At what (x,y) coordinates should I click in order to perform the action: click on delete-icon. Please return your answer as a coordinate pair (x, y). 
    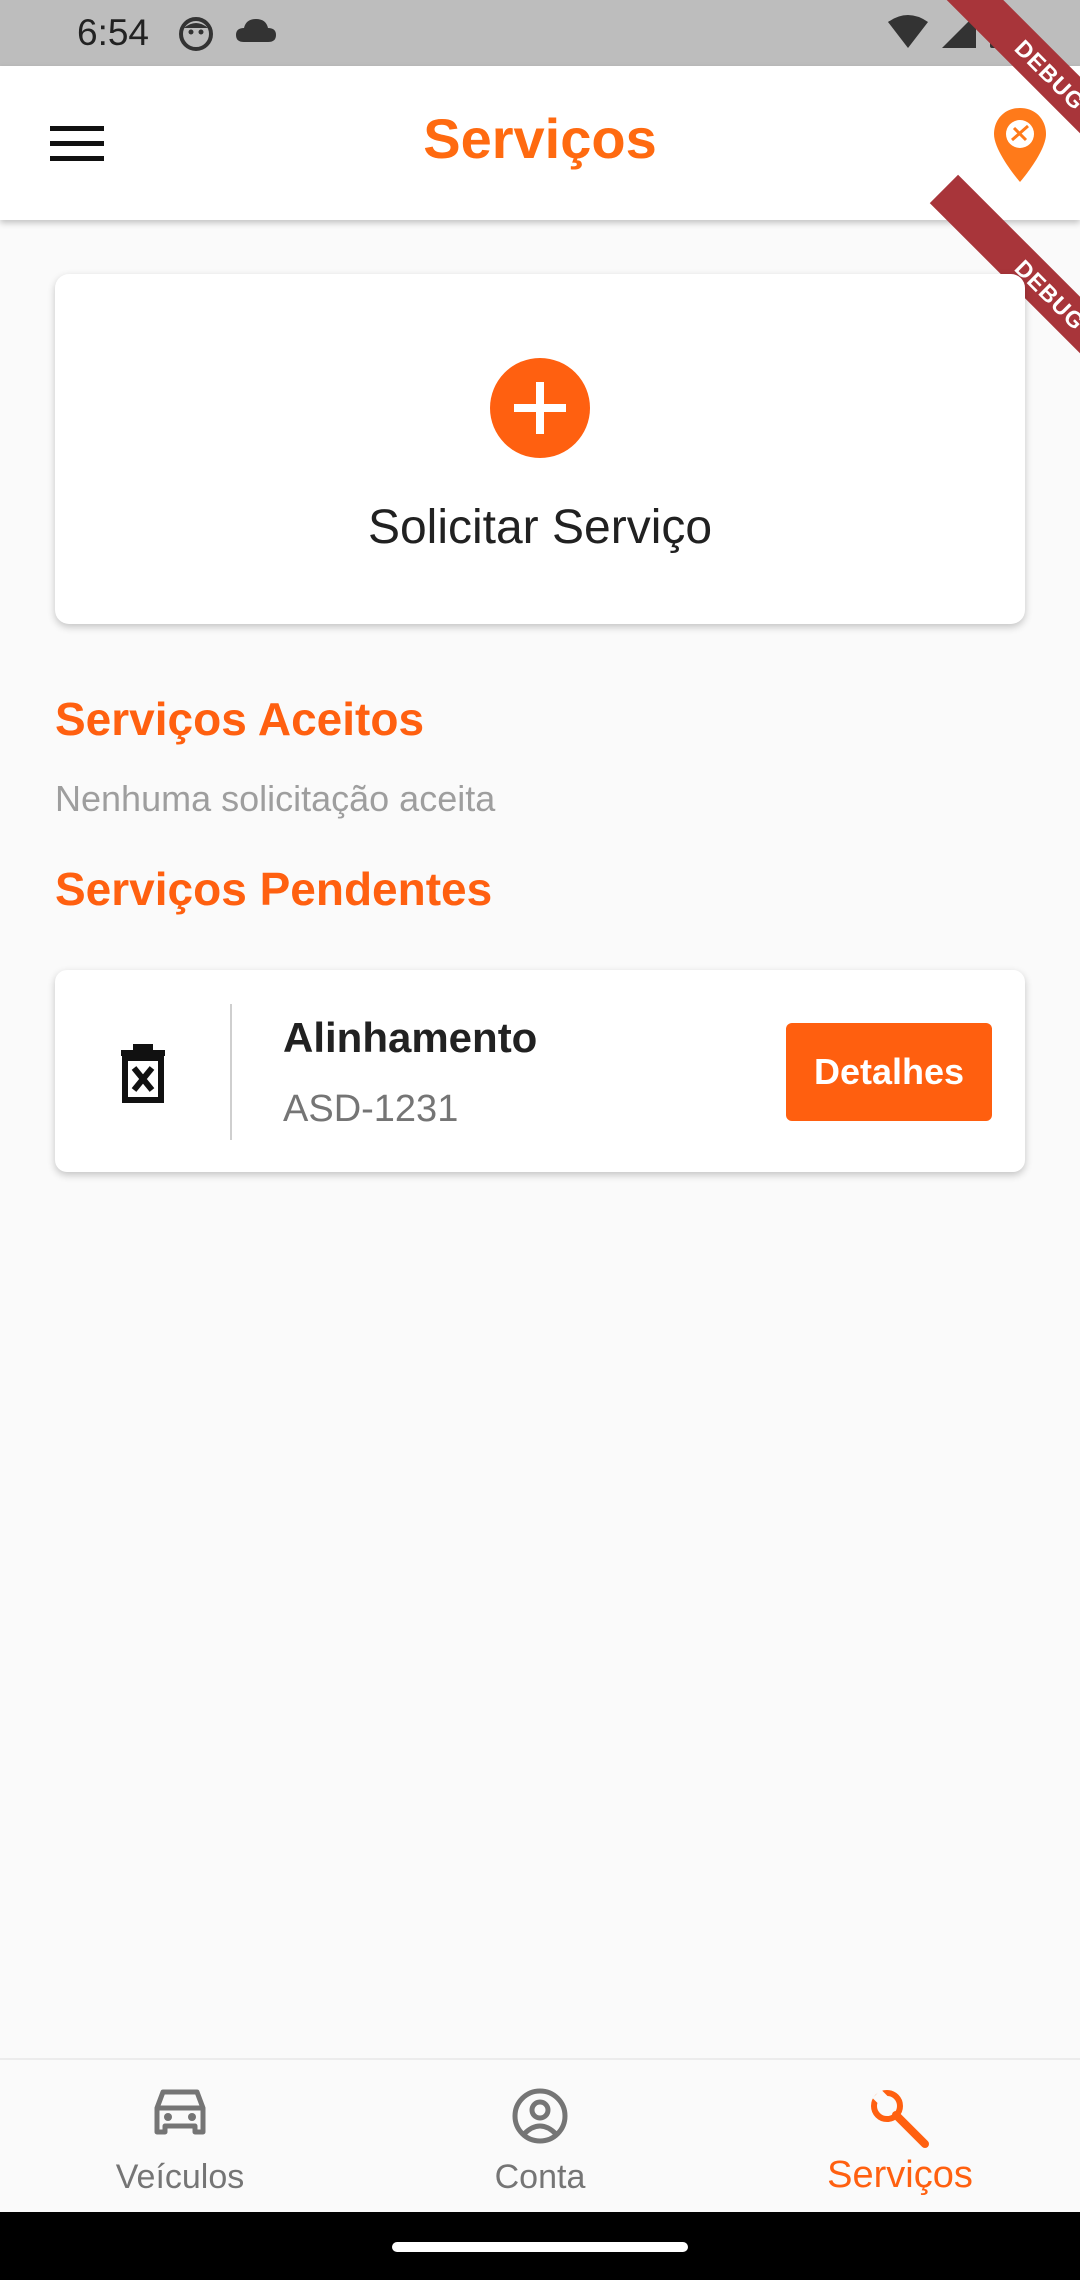
    Looking at the image, I should click on (143, 1073).